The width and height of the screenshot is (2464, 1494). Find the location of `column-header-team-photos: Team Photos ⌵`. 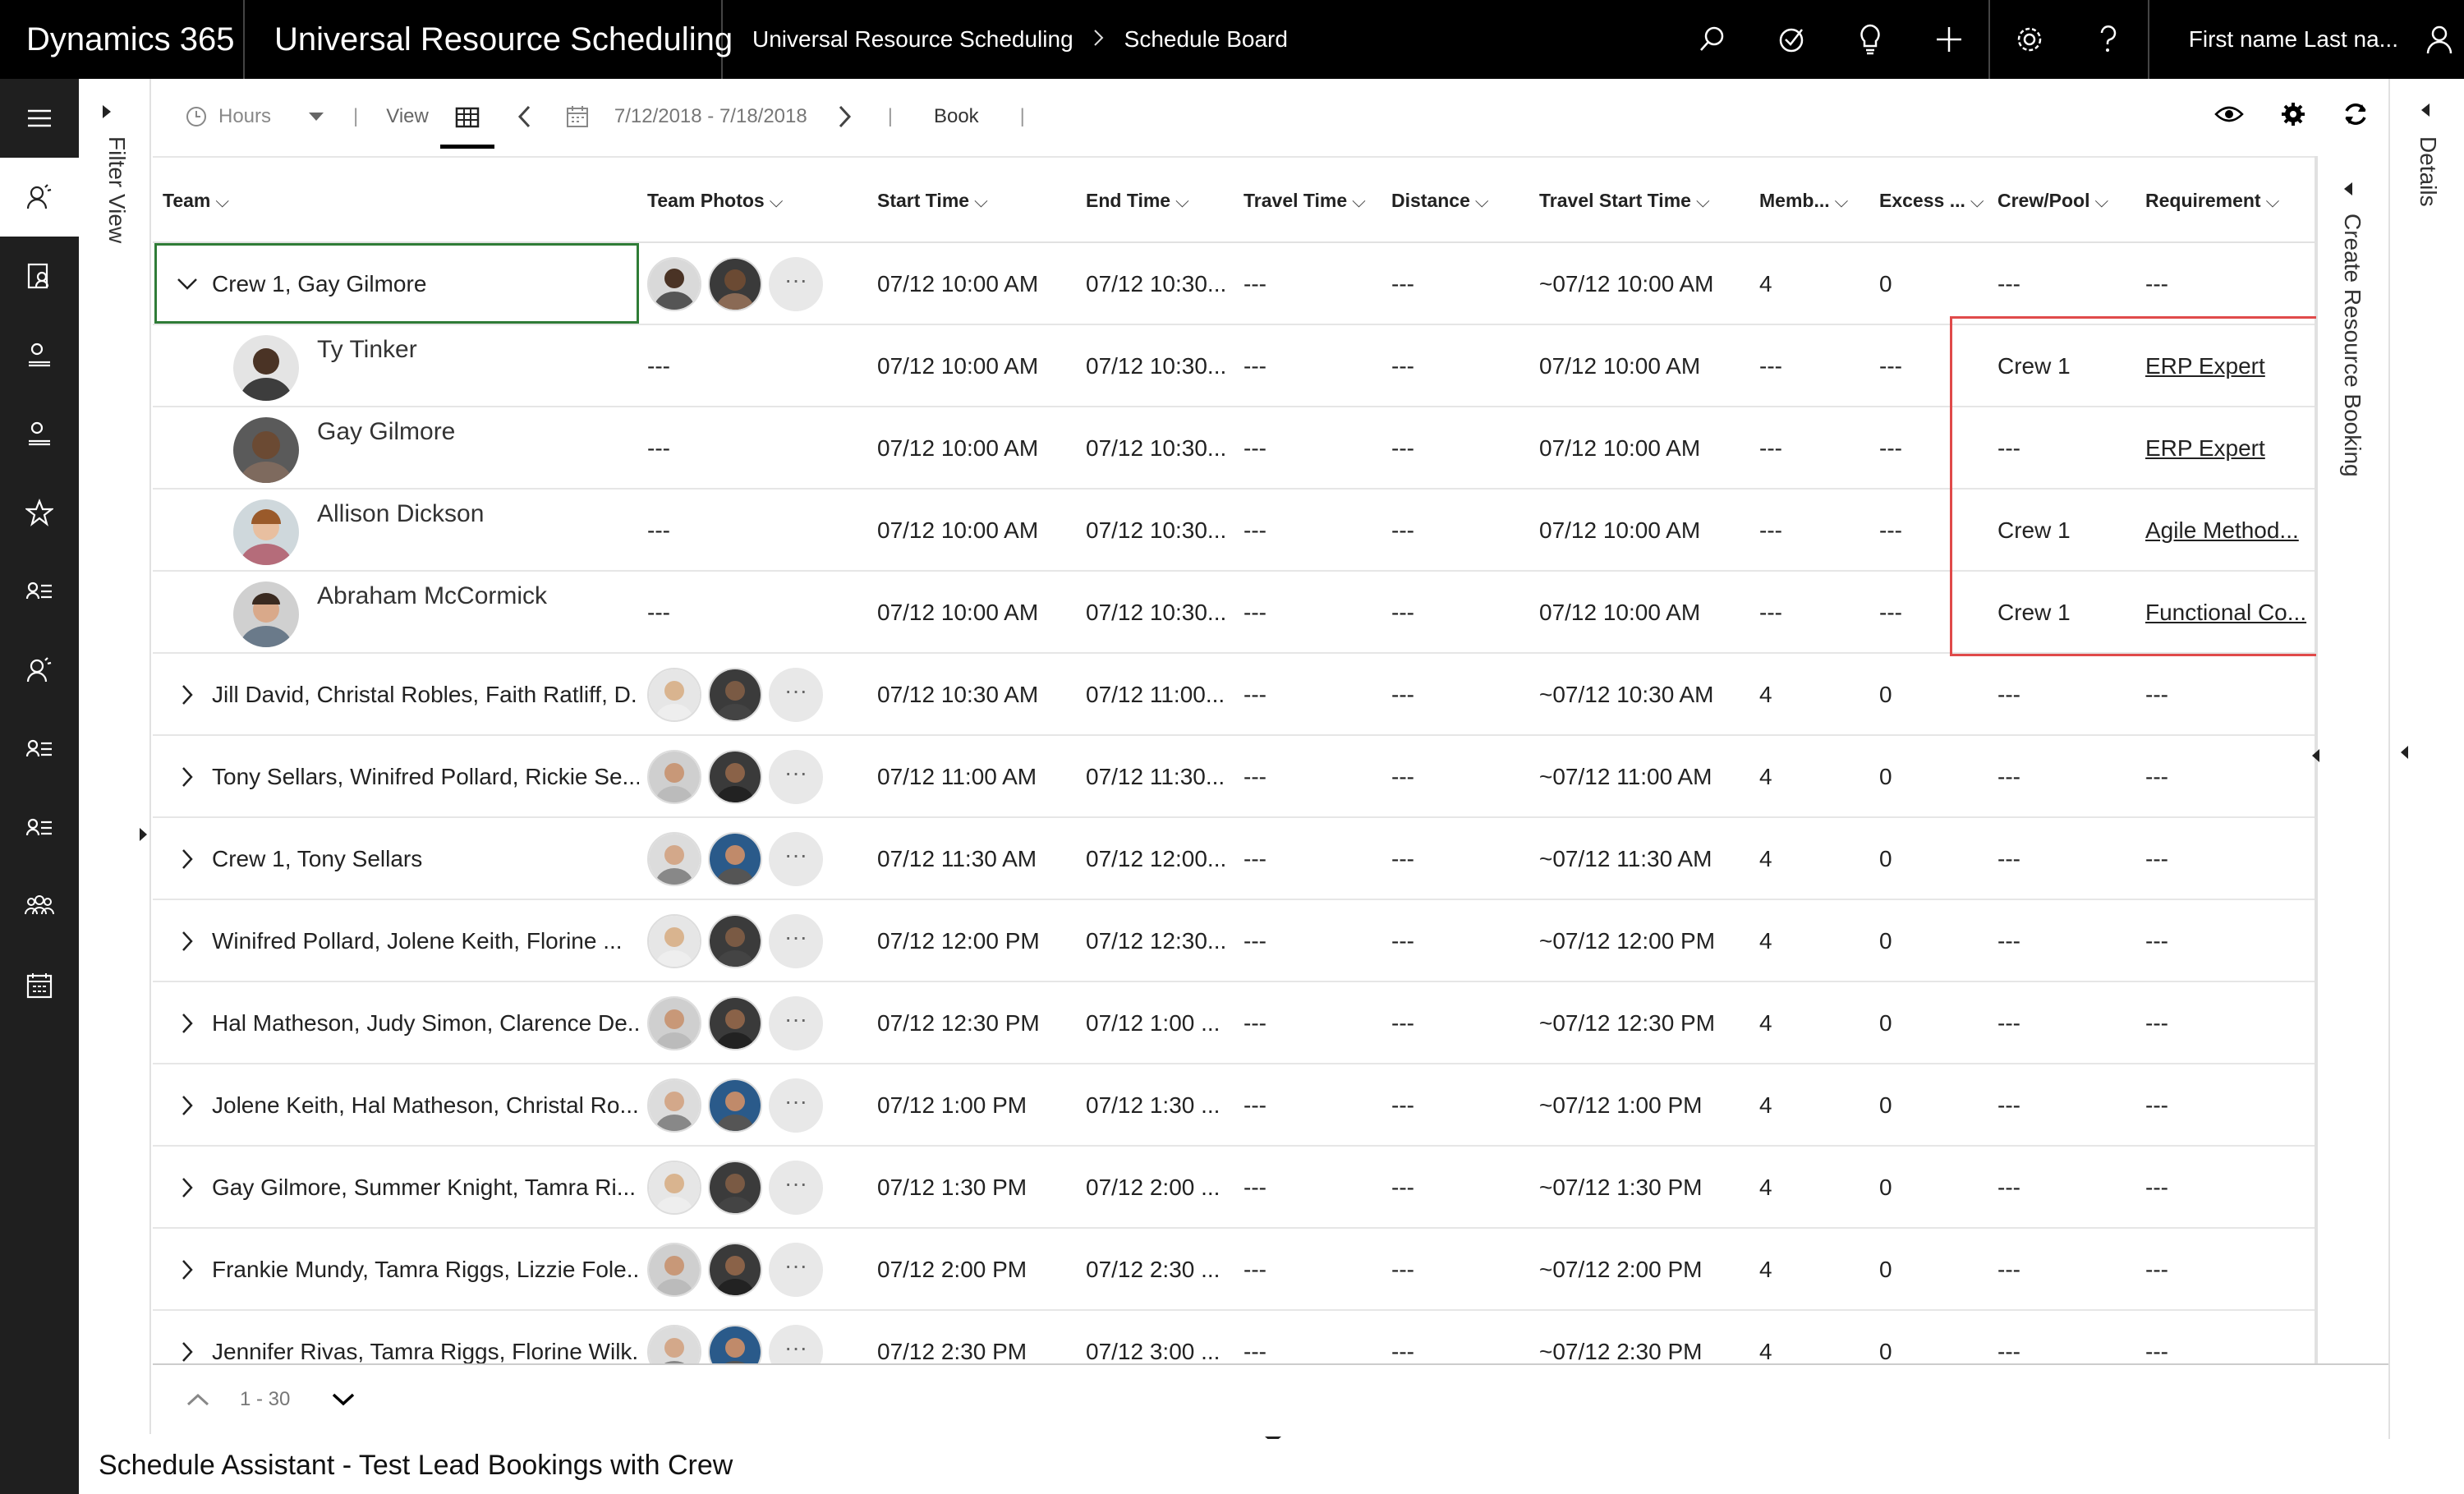

column-header-team-photos: Team Photos ⌵ is located at coordinates (715, 200).